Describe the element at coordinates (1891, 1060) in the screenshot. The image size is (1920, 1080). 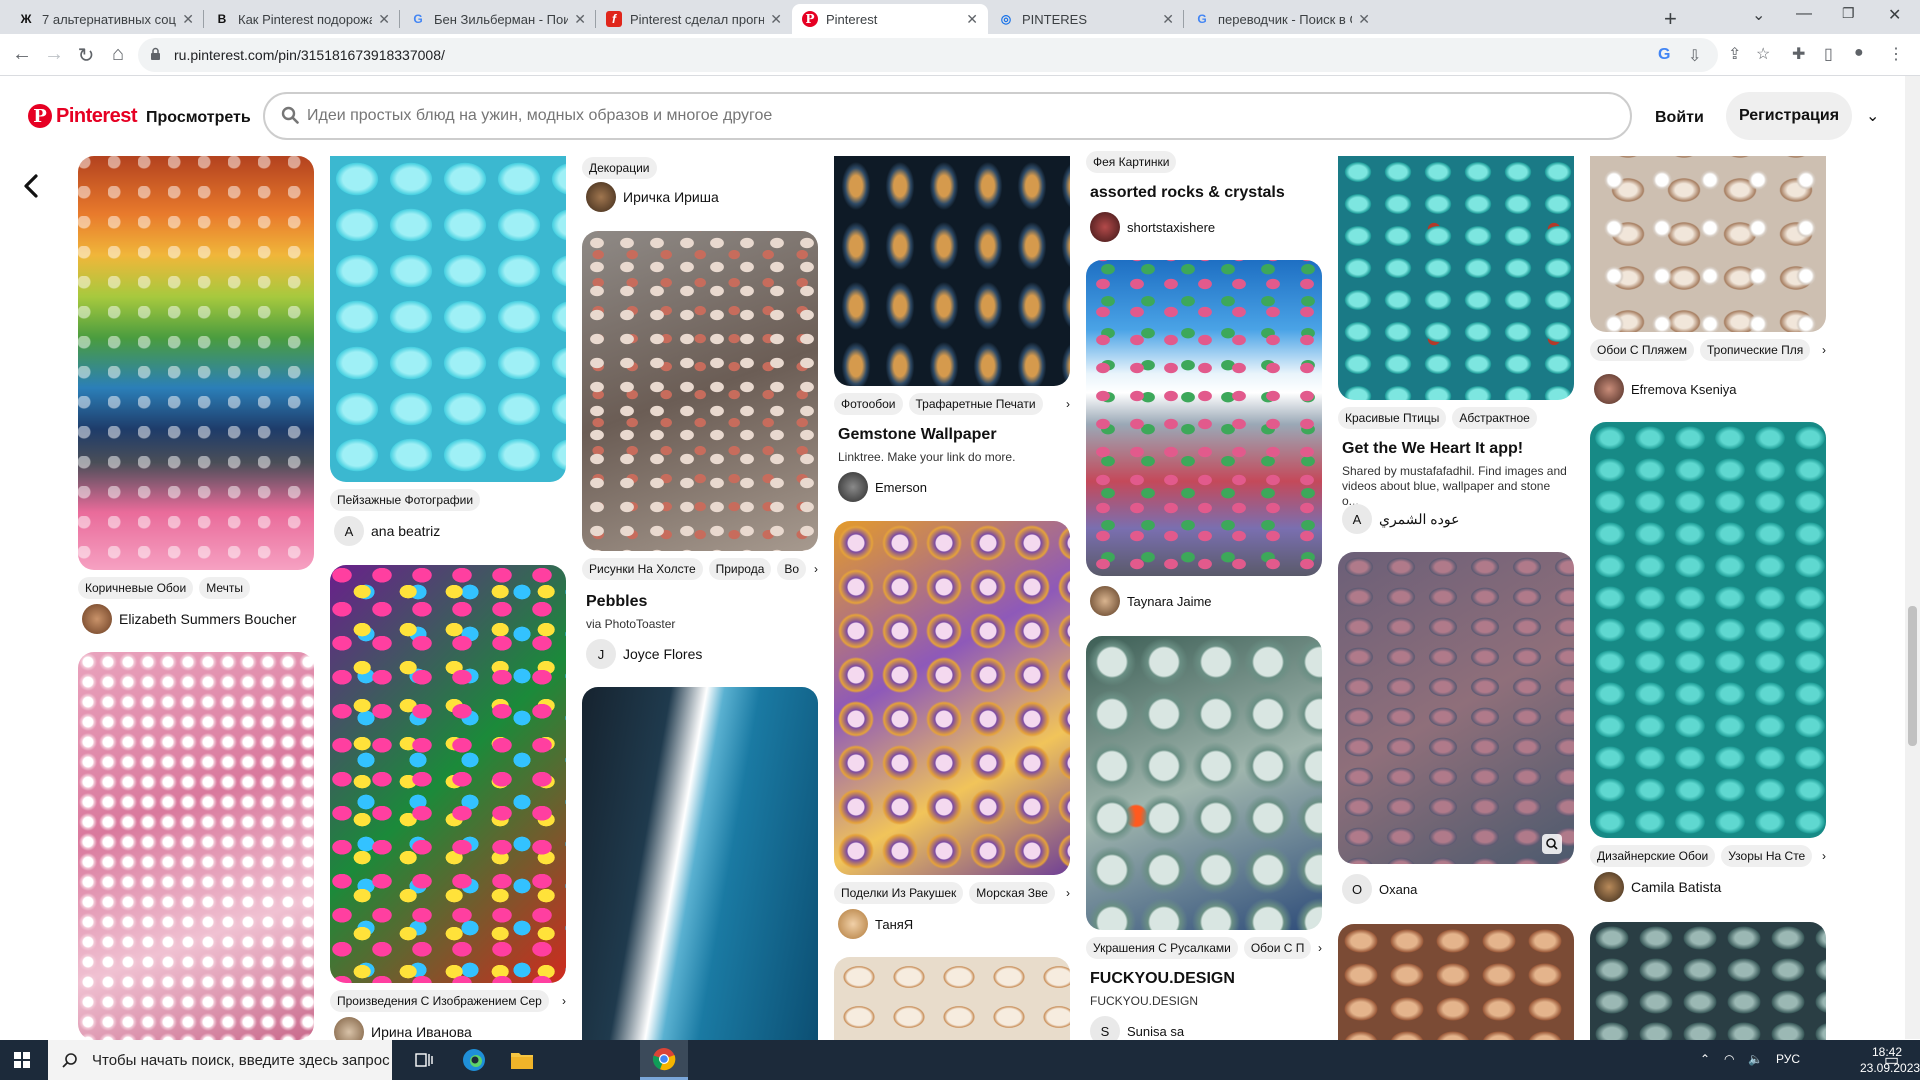
I see `notifications-icon: ▭` at that location.